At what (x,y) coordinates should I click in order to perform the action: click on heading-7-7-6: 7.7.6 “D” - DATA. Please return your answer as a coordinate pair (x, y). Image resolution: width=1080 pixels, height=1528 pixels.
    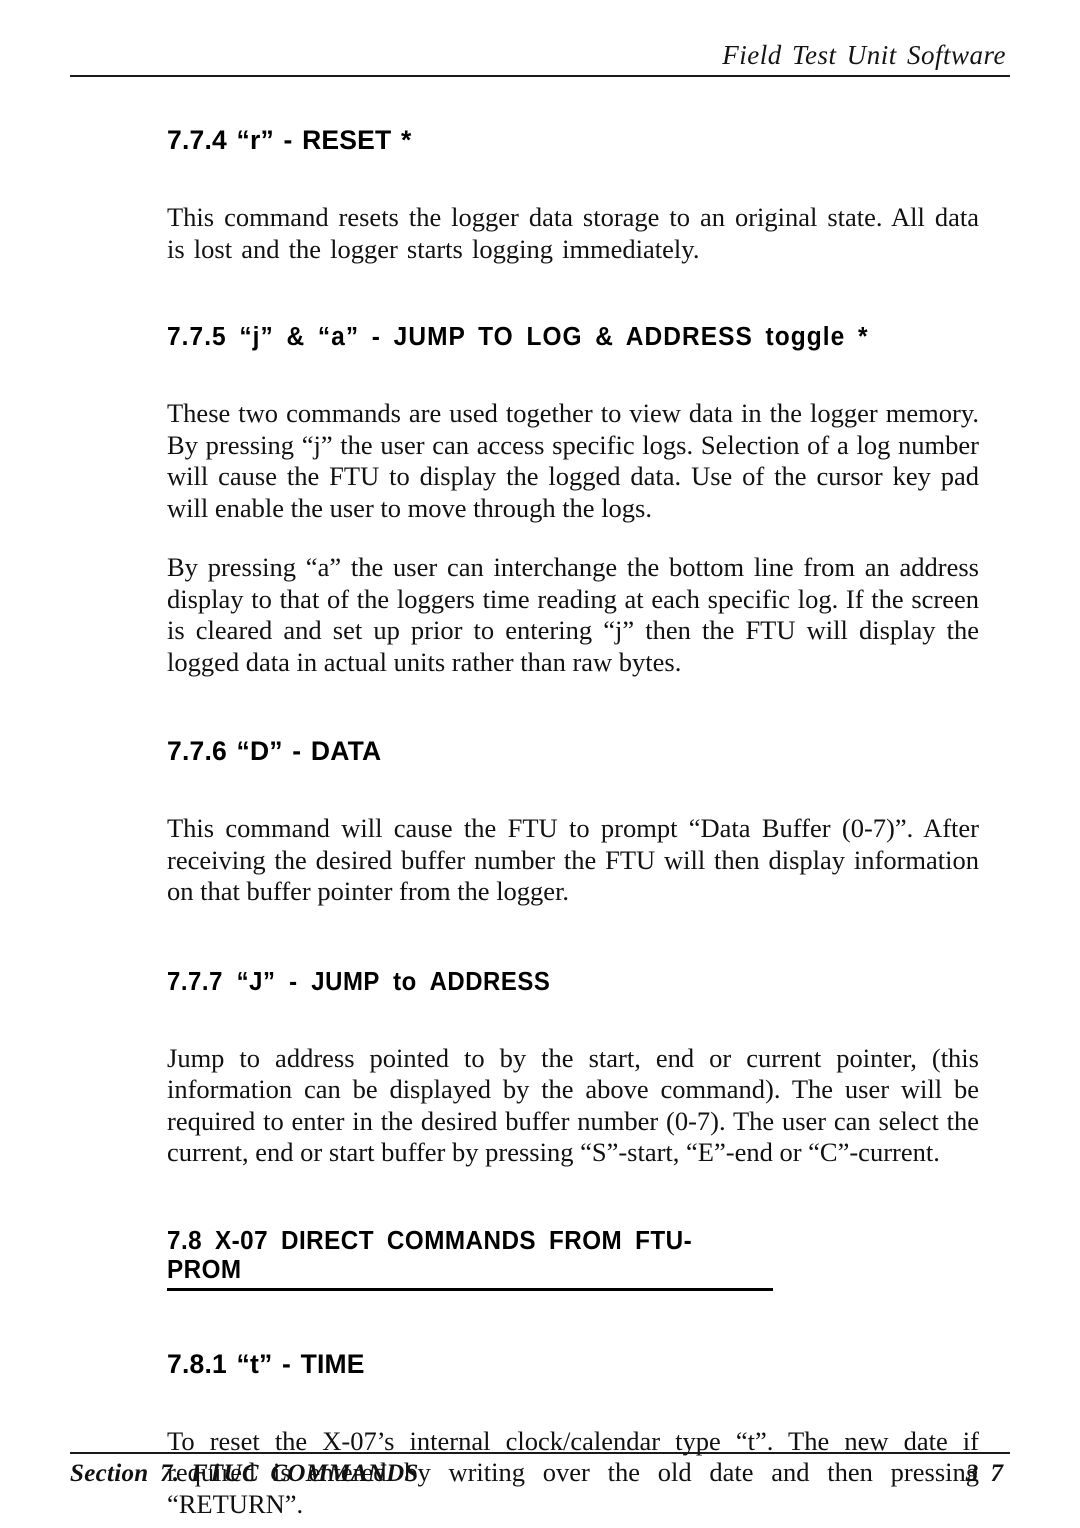
    Looking at the image, I should click on (274, 751).